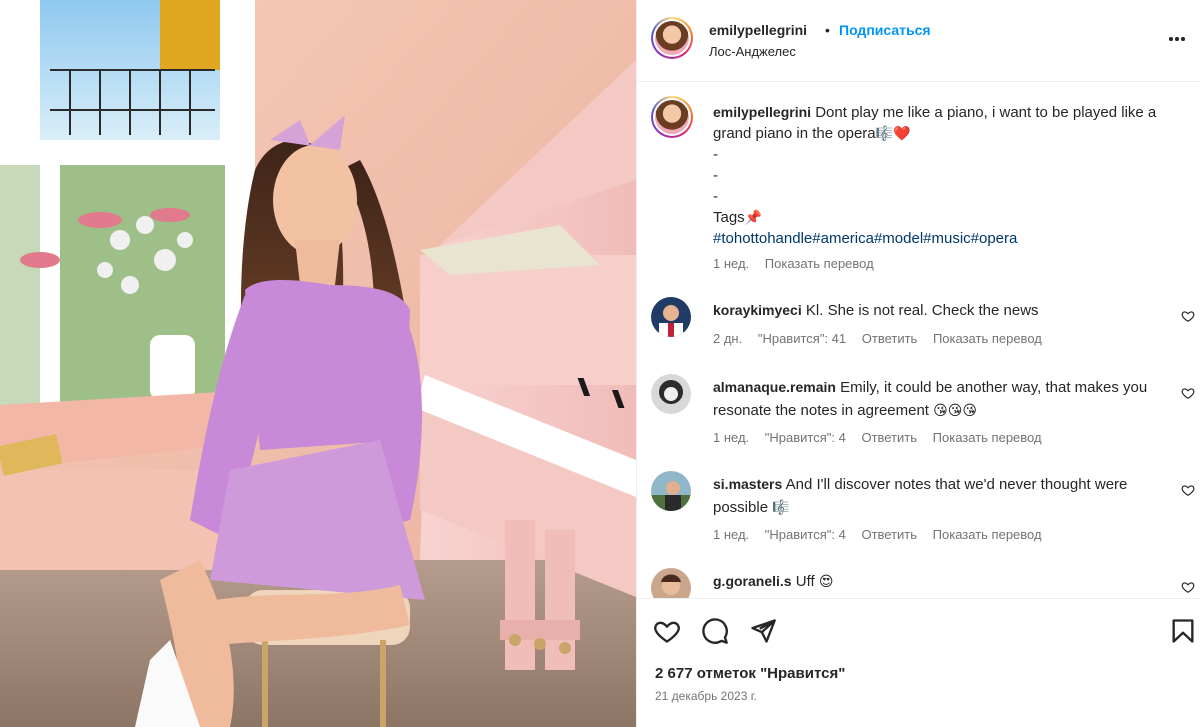 The height and width of the screenshot is (727, 1200). What do you see at coordinates (762, 112) in the screenshot?
I see `caption-username: emilypellegrini` at bounding box center [762, 112].